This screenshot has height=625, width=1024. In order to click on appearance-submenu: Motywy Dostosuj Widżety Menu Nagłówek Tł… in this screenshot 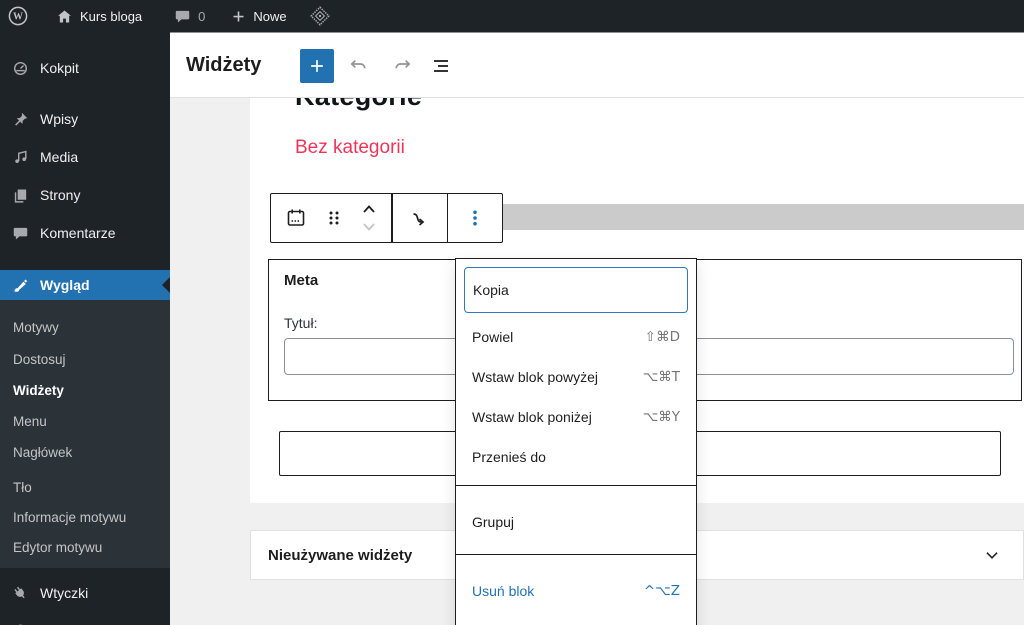, I will do `click(85, 434)`.